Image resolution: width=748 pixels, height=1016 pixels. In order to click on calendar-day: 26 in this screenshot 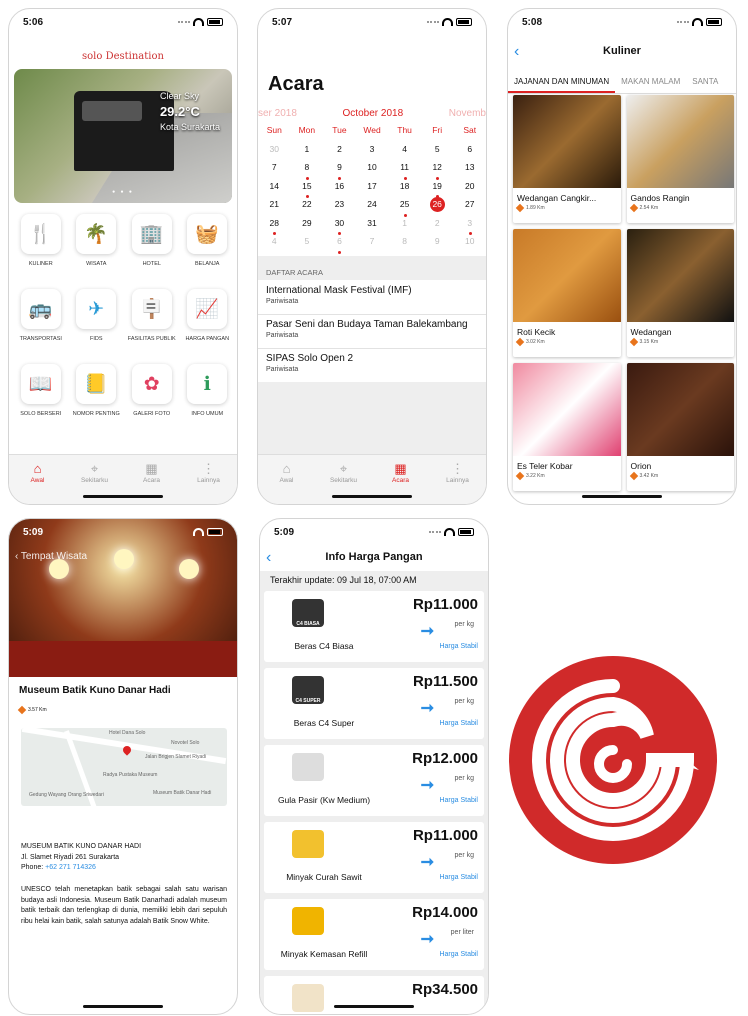, I will do `click(437, 207)`.